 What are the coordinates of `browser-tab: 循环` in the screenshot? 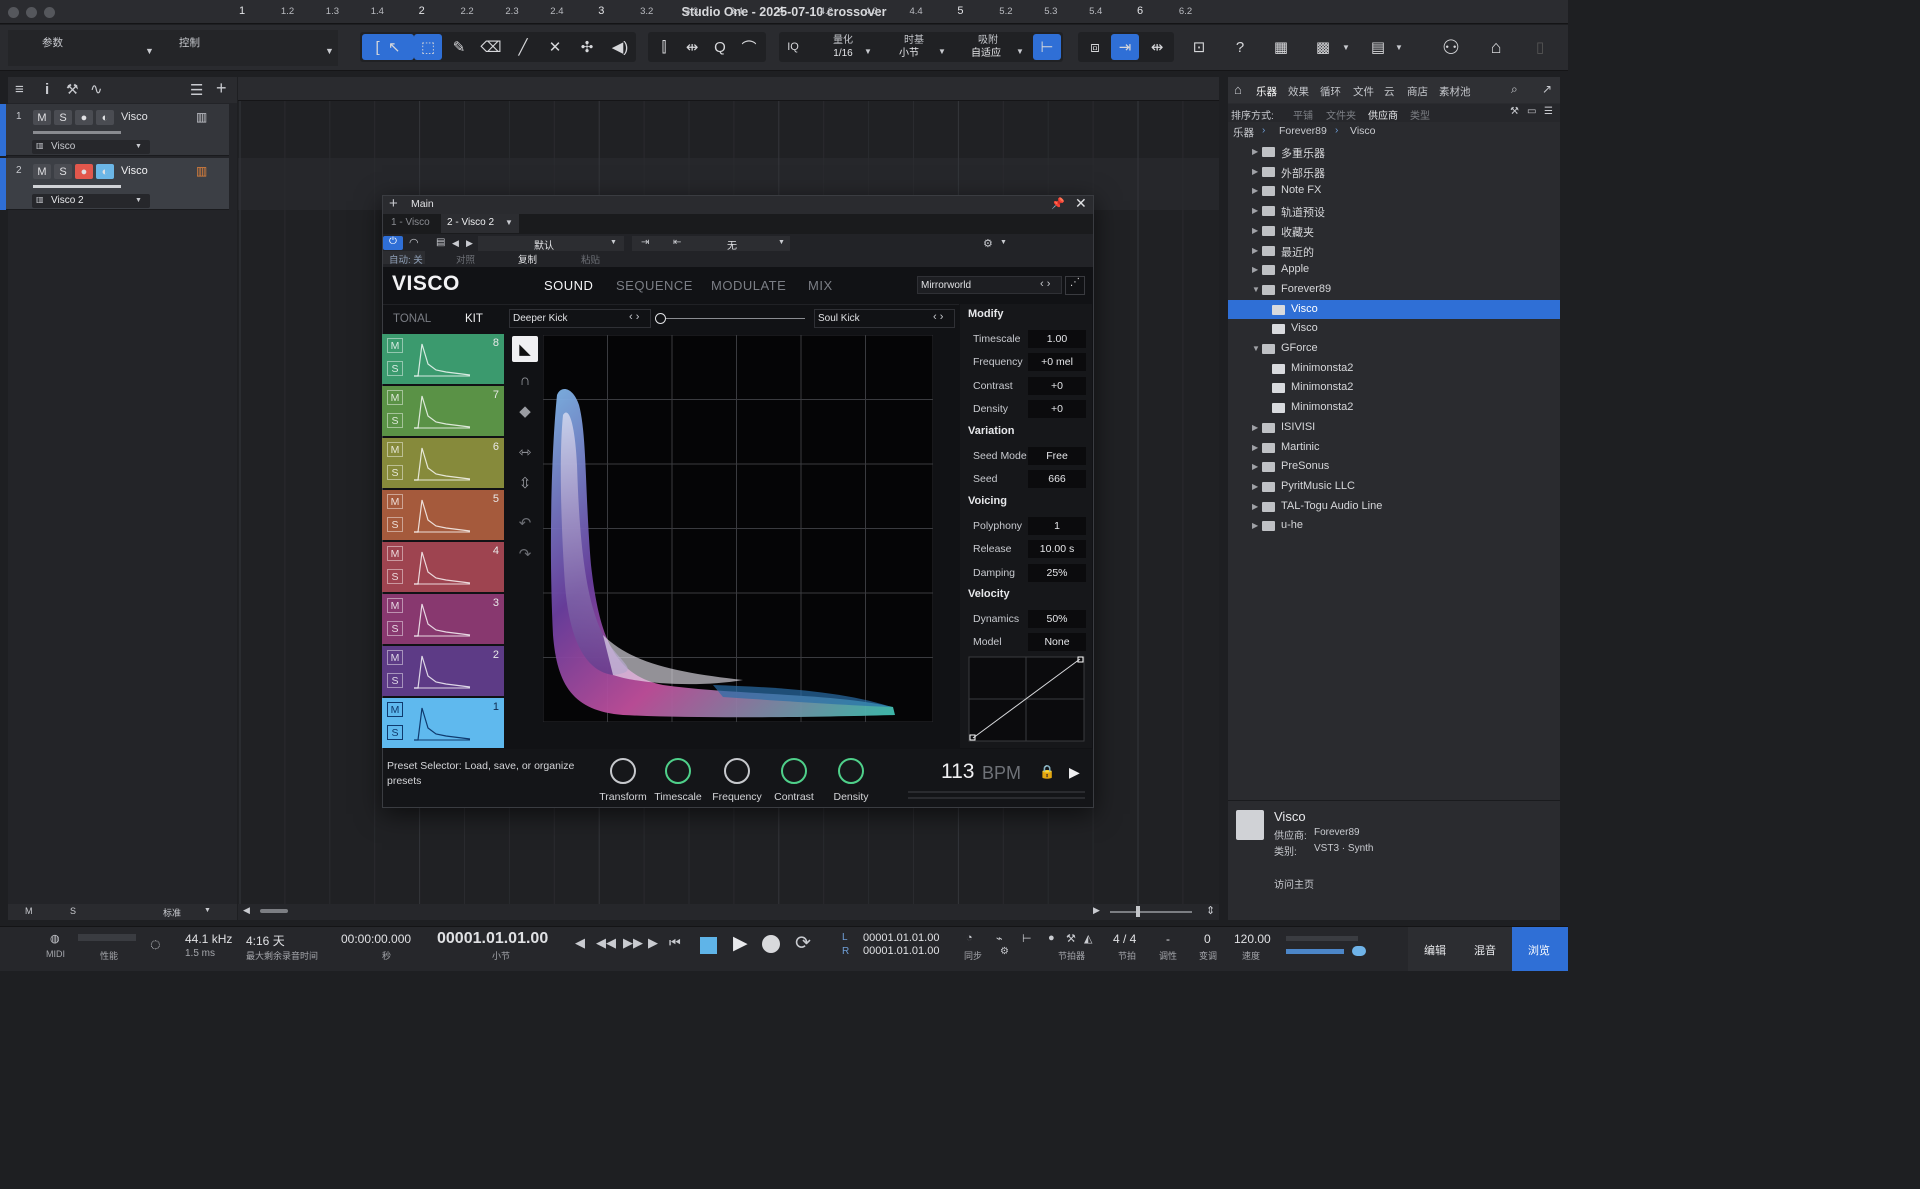 It's located at (1330, 91).